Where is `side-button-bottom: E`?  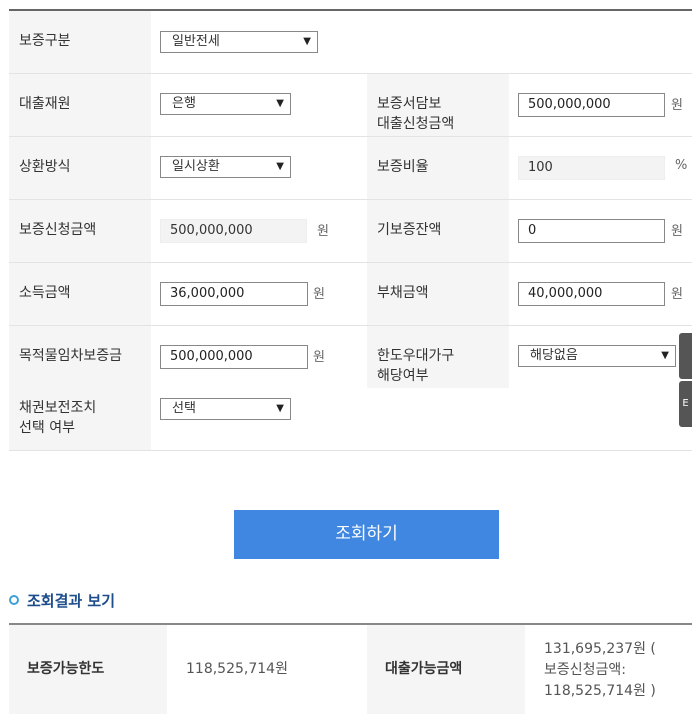 side-button-bottom: E is located at coordinates (685, 404).